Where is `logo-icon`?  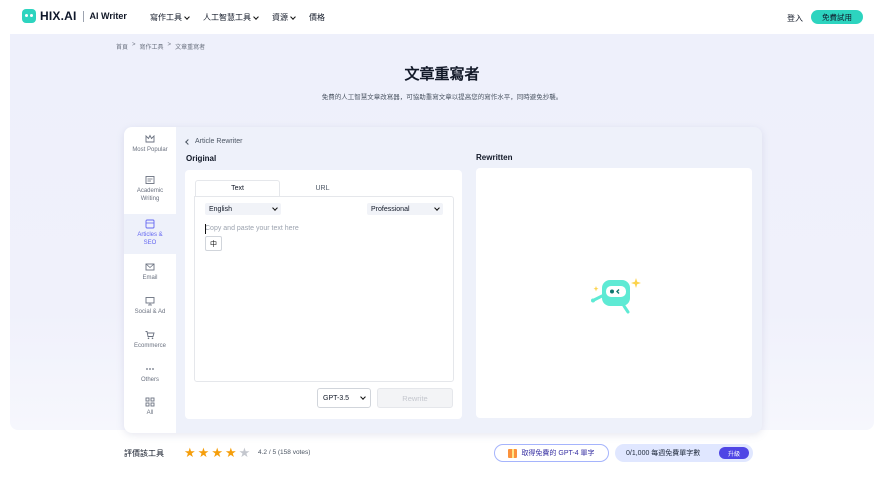 logo-icon is located at coordinates (29, 16).